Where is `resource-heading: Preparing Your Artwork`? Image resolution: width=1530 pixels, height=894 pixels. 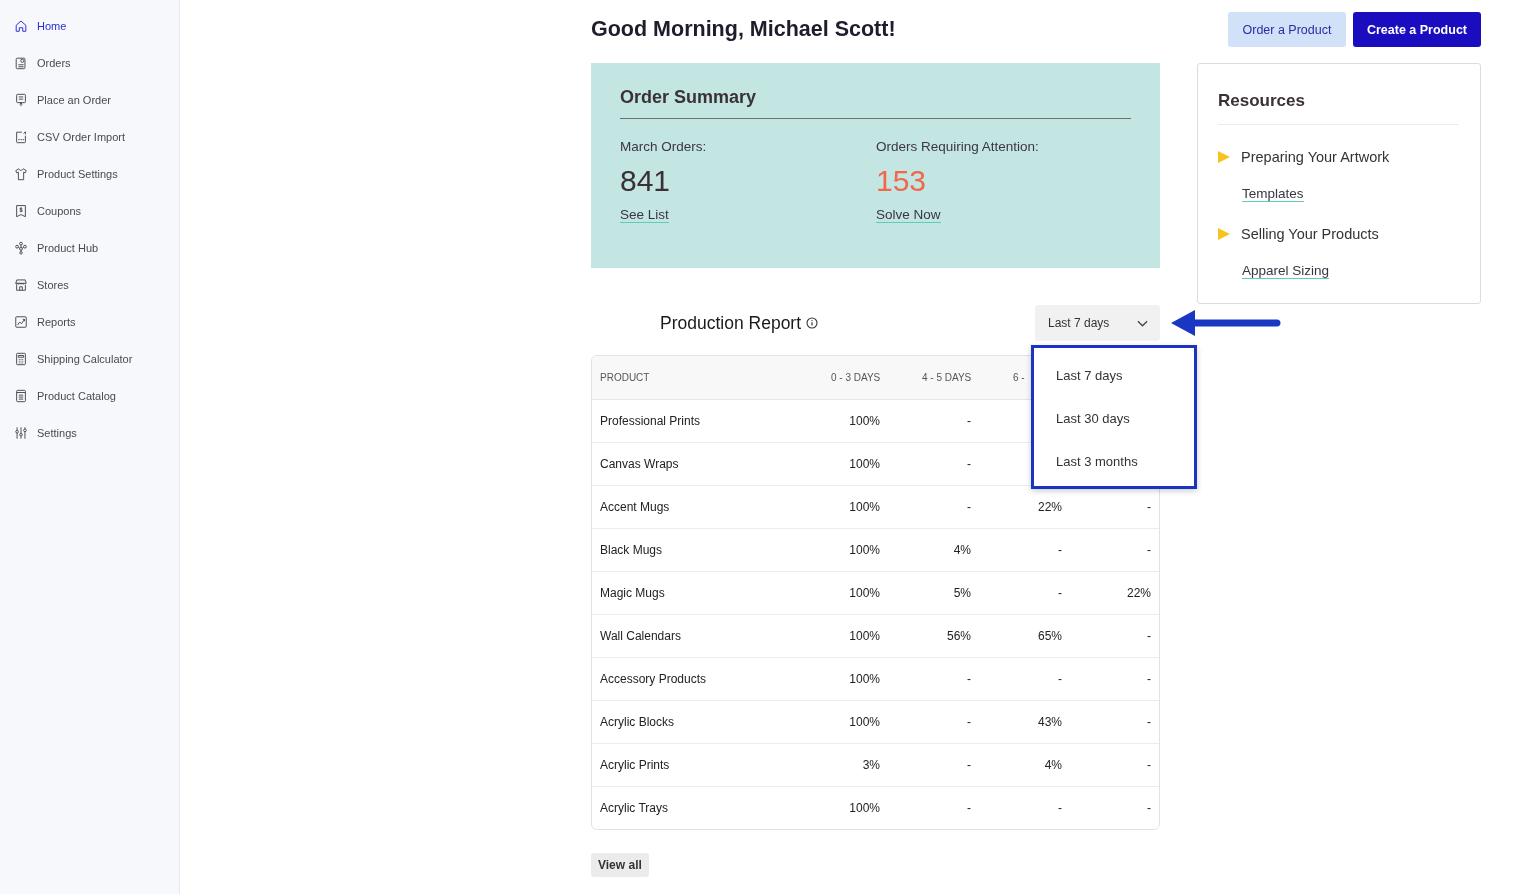 resource-heading: Preparing Your Artwork is located at coordinates (1315, 157).